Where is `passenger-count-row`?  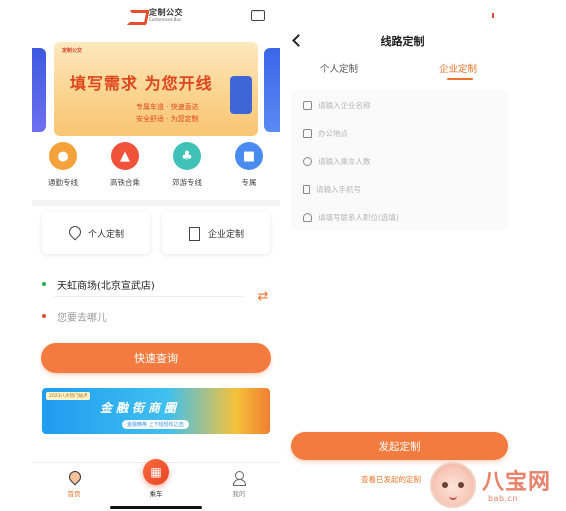
passenger-count-row is located at coordinates (399, 161).